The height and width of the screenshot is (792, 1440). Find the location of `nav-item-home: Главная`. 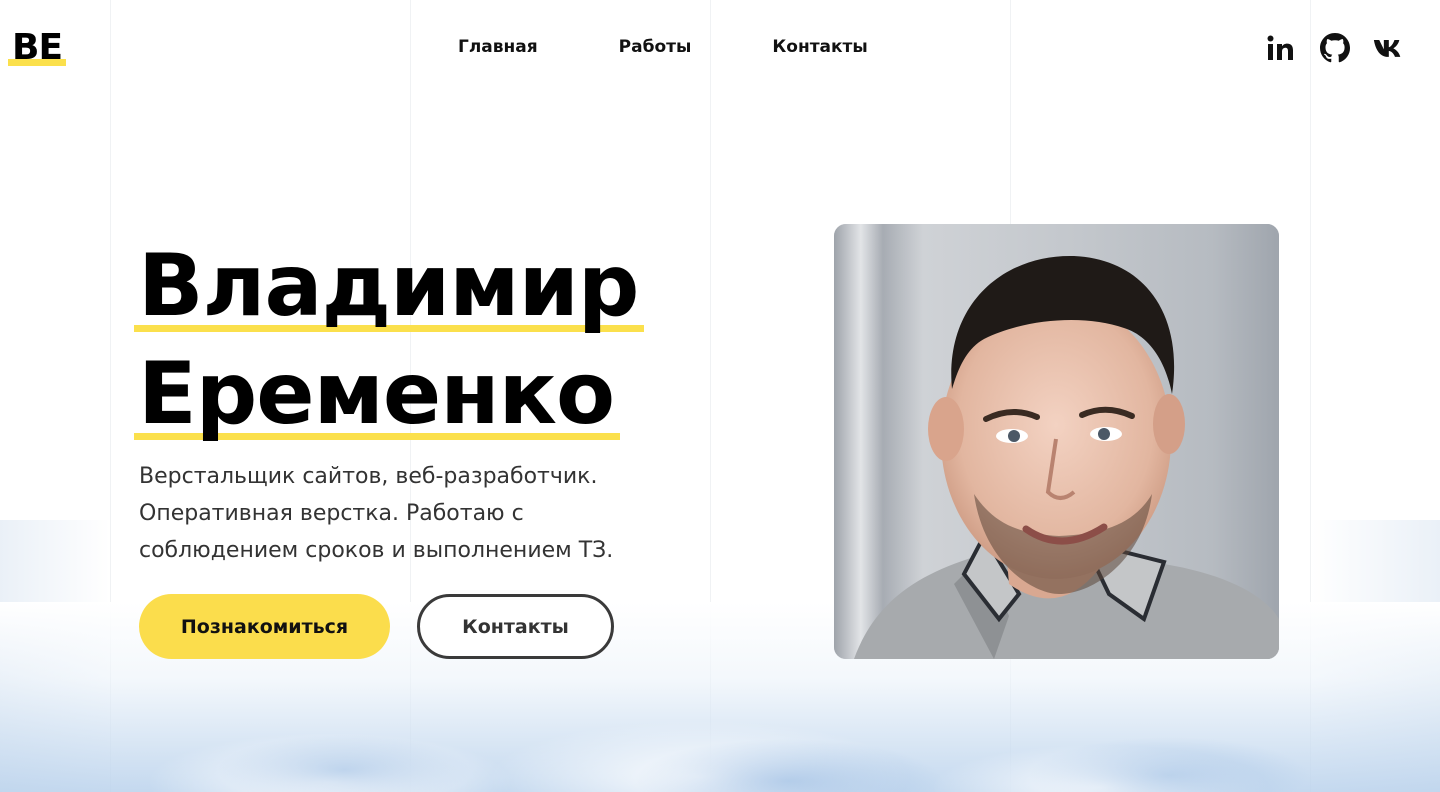

nav-item-home: Главная is located at coordinates (498, 47).